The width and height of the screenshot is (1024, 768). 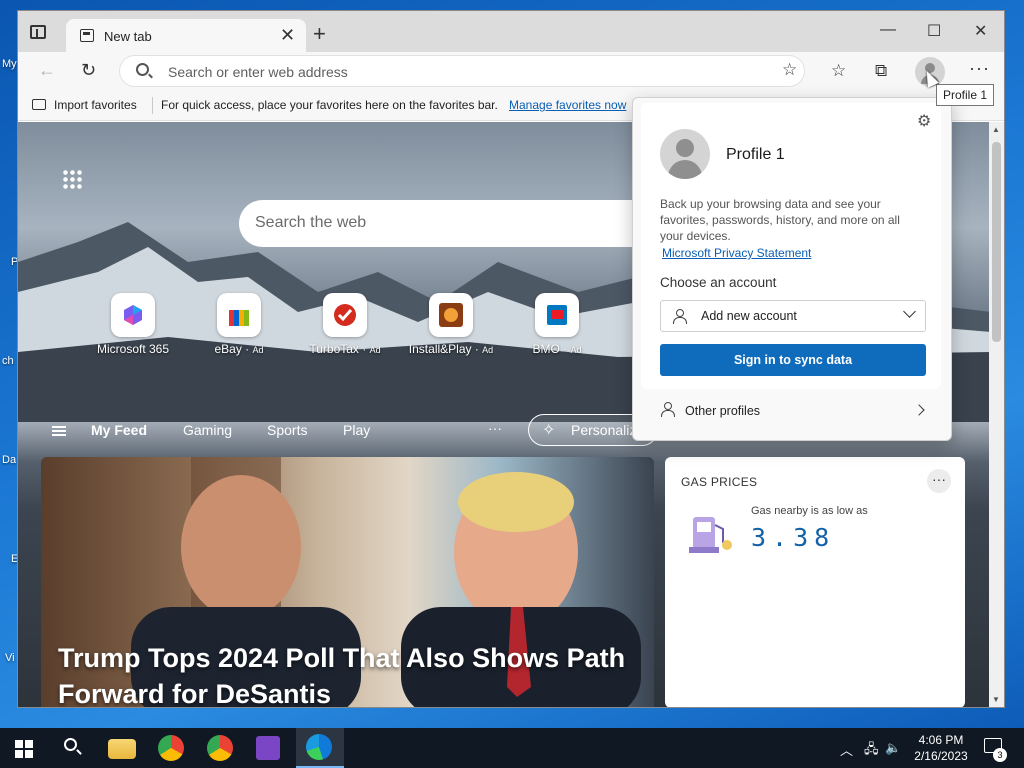 What do you see at coordinates (449, 223) in the screenshot?
I see `web-search-box: Search the web` at bounding box center [449, 223].